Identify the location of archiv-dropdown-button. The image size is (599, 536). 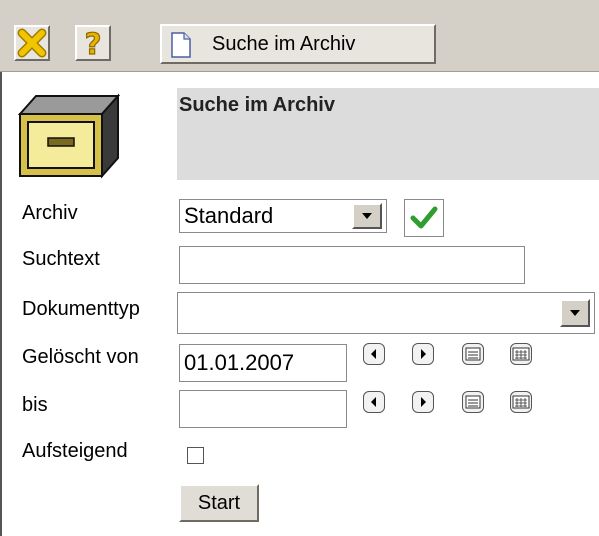
(367, 216).